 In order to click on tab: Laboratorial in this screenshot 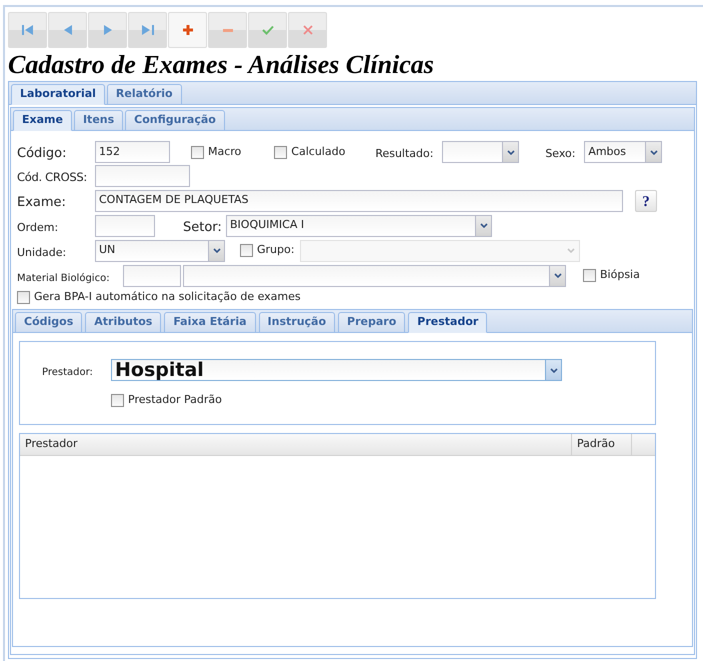, I will do `click(58, 94)`.